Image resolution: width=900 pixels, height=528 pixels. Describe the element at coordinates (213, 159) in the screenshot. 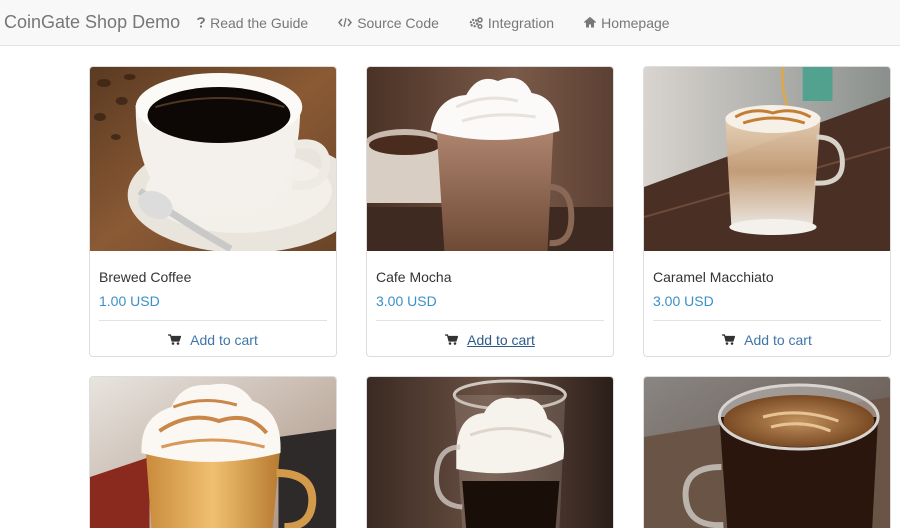

I see `brewed-coffee-photo` at that location.